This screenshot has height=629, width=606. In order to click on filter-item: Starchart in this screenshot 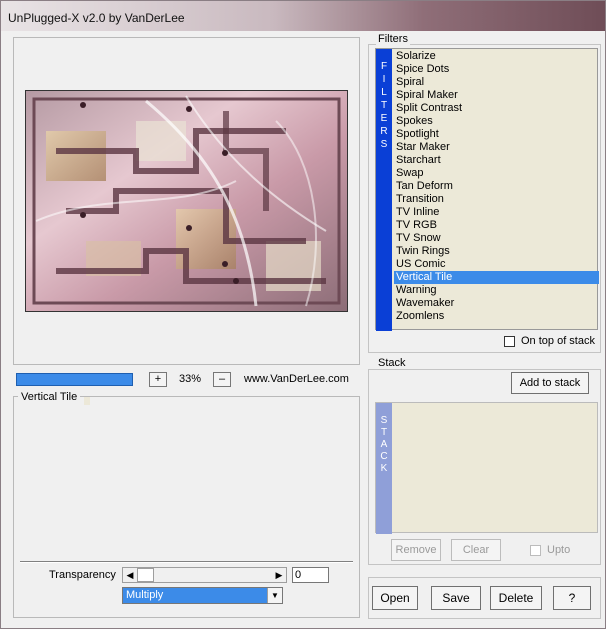, I will do `click(496, 160)`.